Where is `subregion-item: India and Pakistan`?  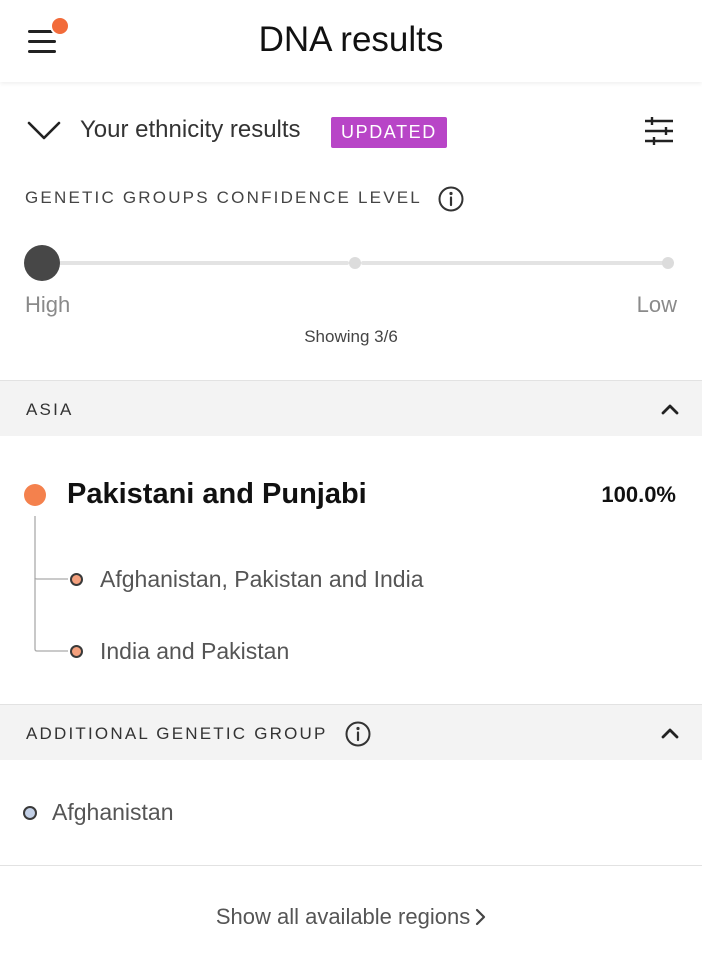
subregion-item: India and Pakistan is located at coordinates (194, 651).